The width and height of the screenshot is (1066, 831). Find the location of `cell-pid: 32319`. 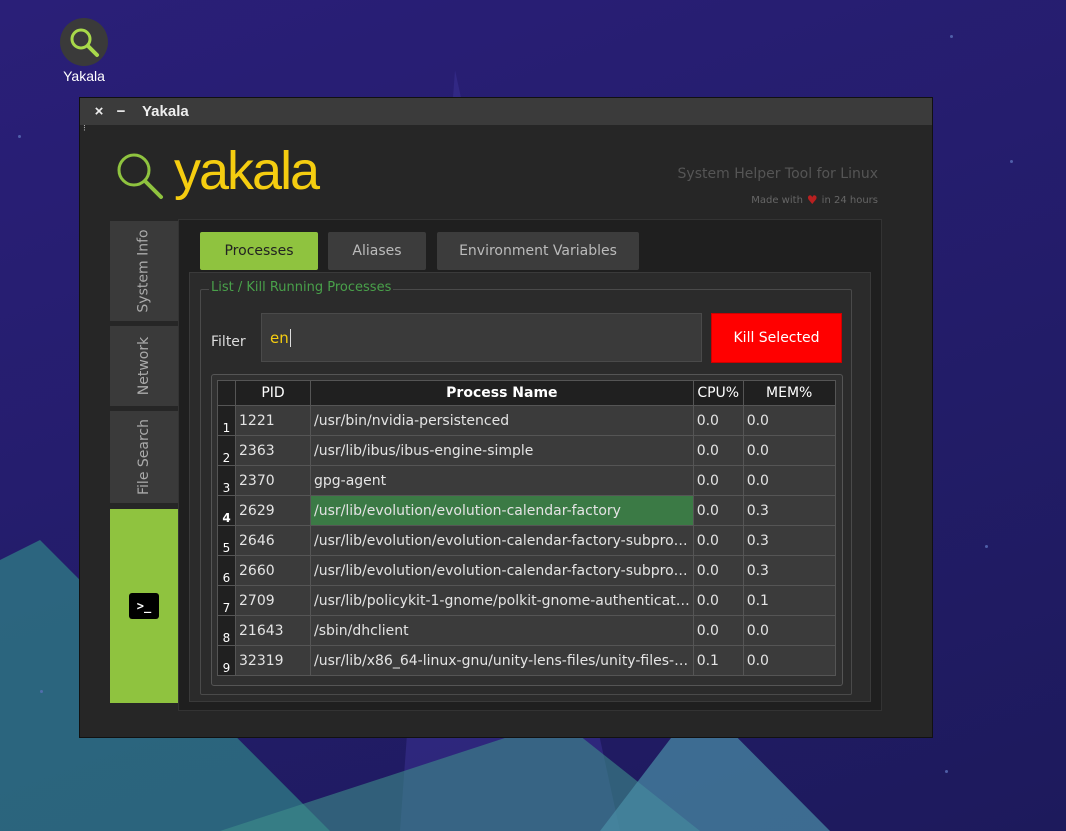

cell-pid: 32319 is located at coordinates (273, 660).